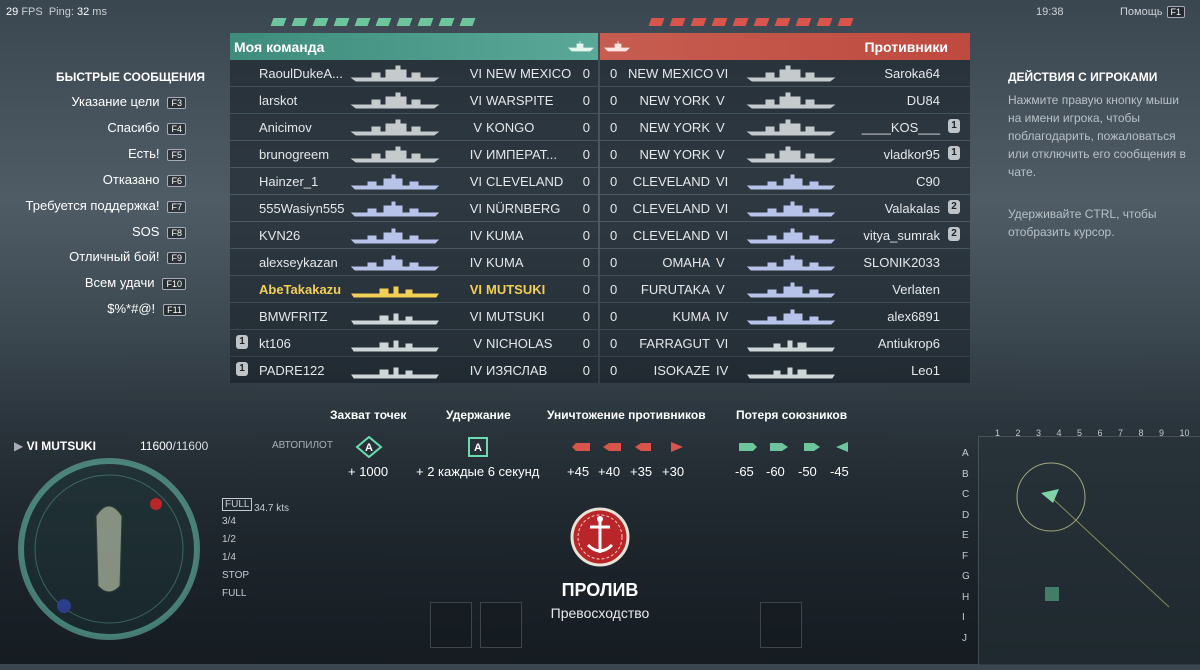 The height and width of the screenshot is (670, 1200). Describe the element at coordinates (298, 262) in the screenshot. I see `ally-player-name: alexseykazan` at that location.